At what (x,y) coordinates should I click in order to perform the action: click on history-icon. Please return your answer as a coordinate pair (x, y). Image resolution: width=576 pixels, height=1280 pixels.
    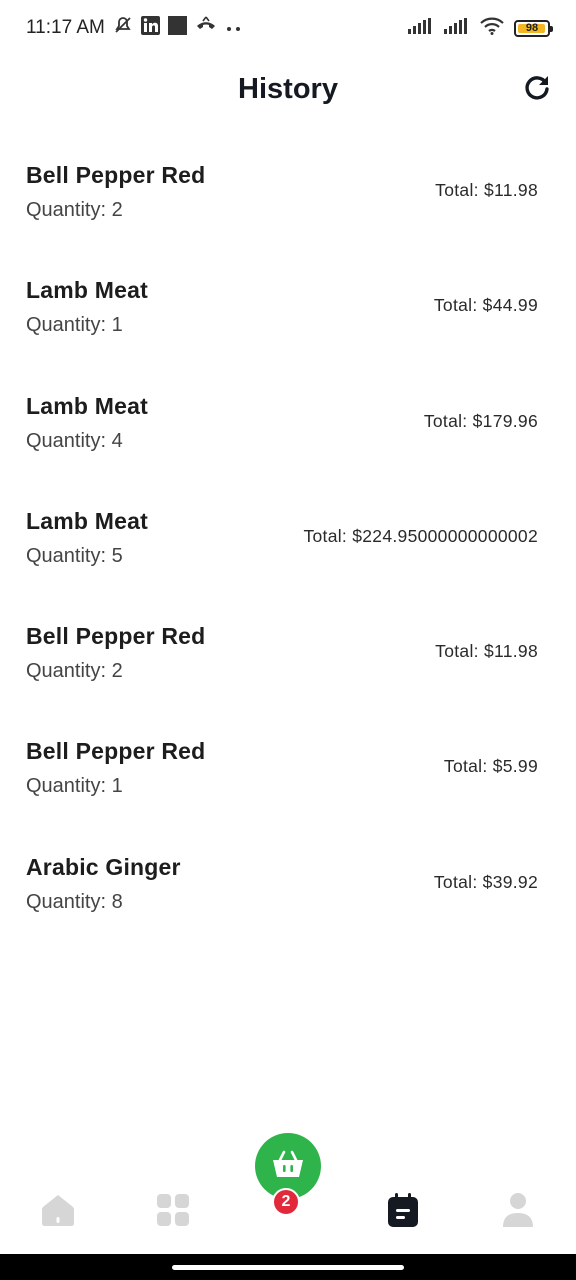
    Looking at the image, I should click on (403, 1212).